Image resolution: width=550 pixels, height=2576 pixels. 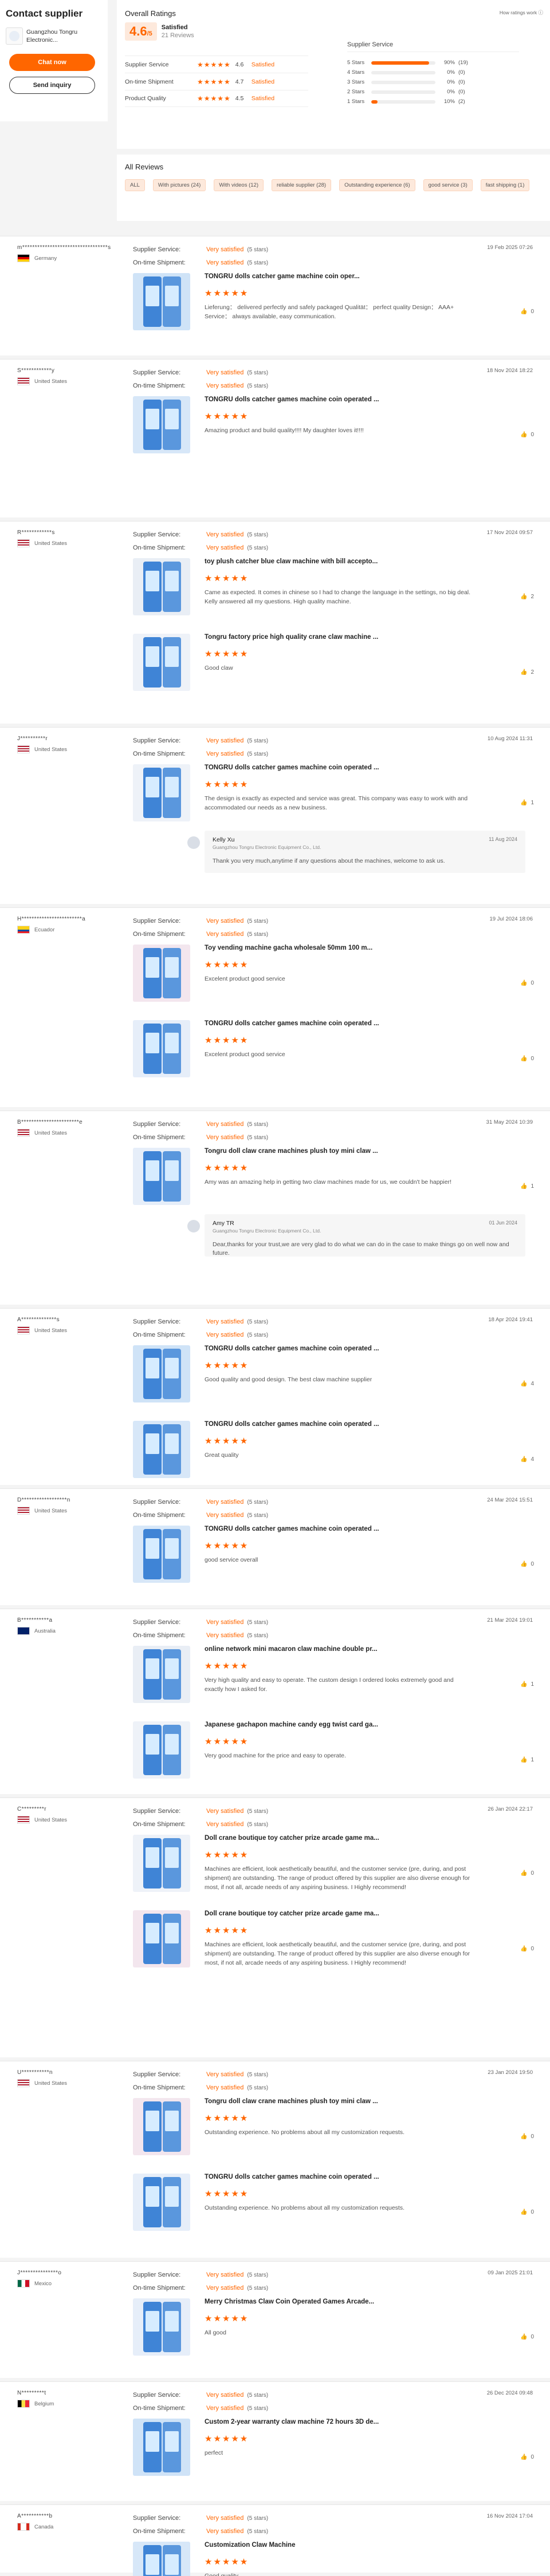 I want to click on product-title: Customization Claw Machine, so click(x=250, y=2545).